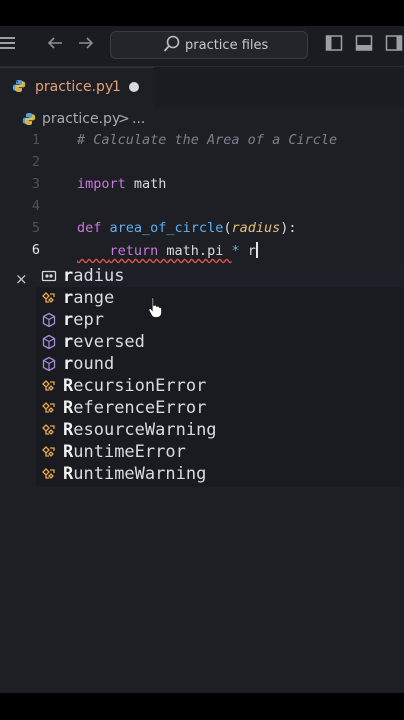  I want to click on line-number: 2, so click(36, 162).